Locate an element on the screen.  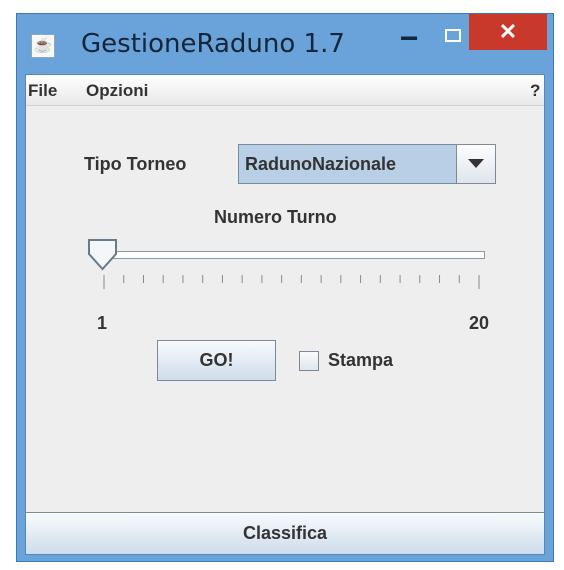
combo-dropdown-button is located at coordinates (475, 164).